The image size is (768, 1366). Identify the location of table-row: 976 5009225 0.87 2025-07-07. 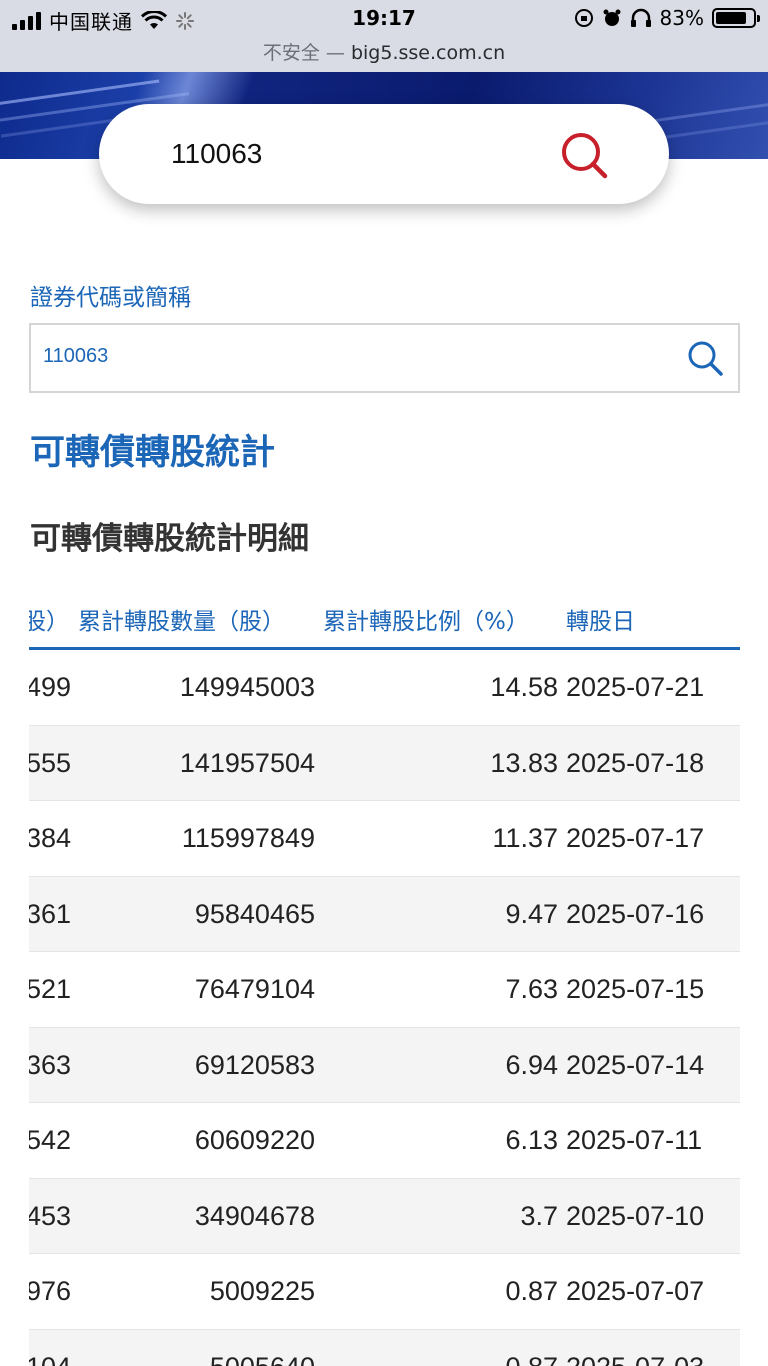
(384, 1292).